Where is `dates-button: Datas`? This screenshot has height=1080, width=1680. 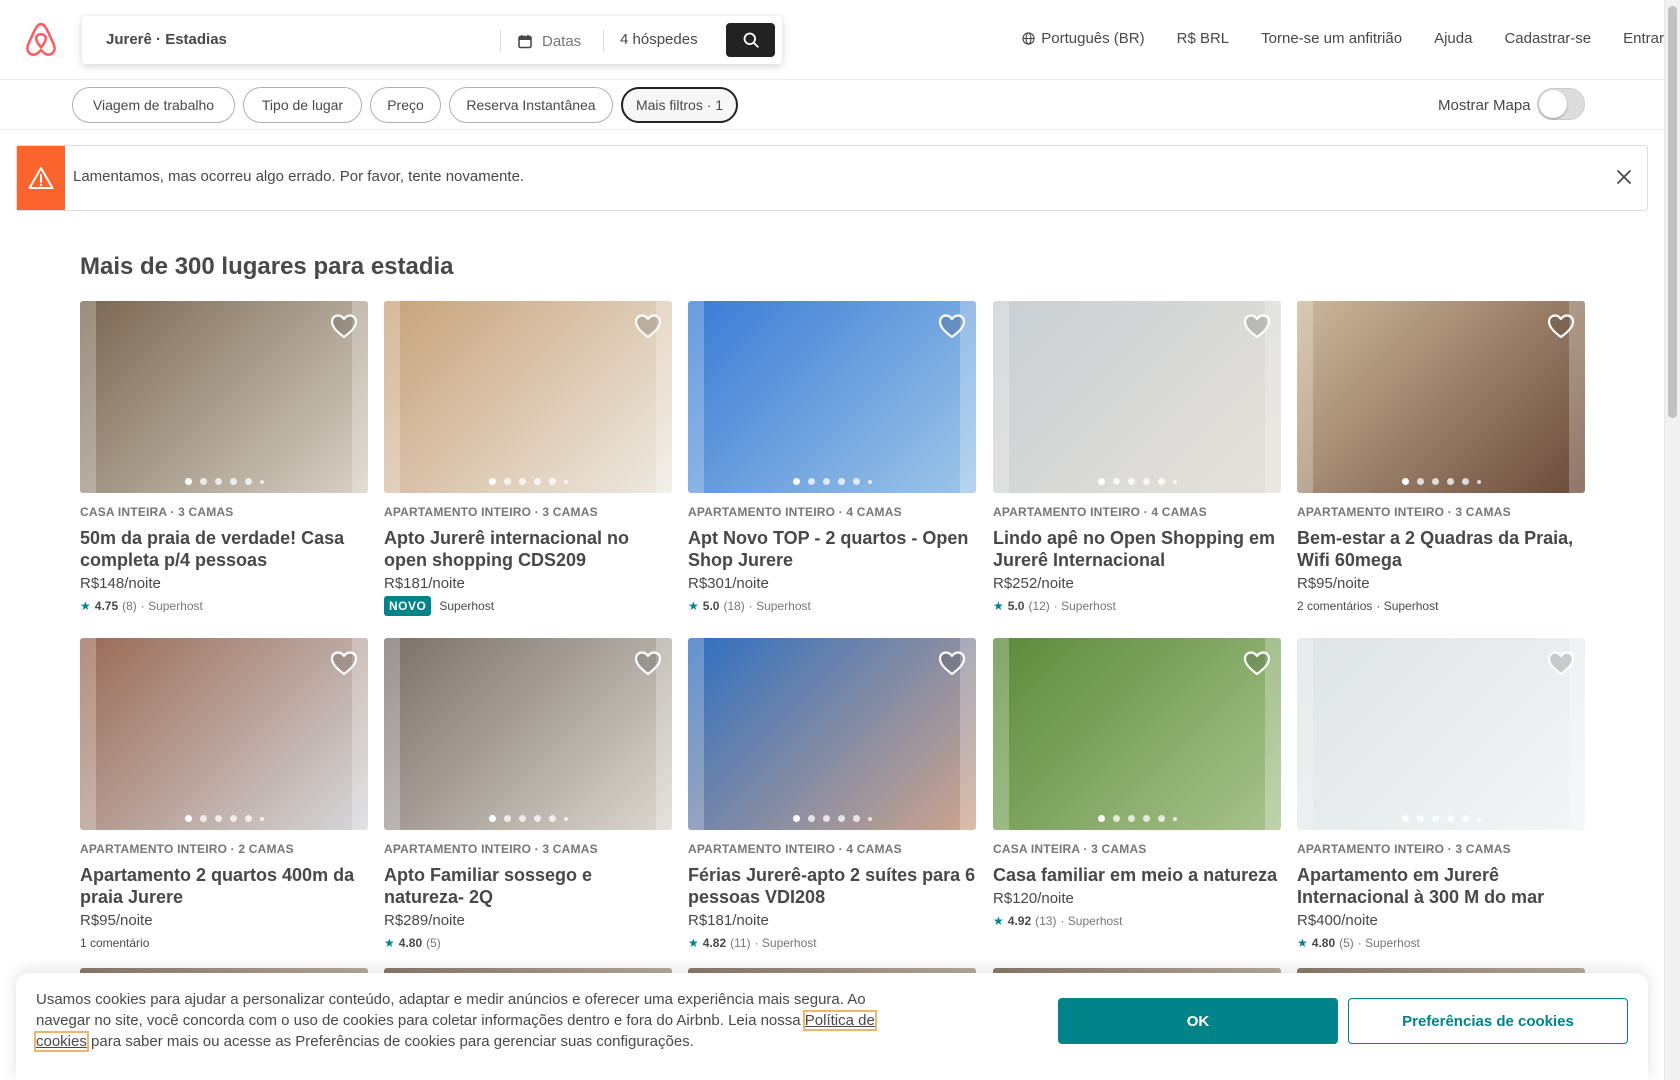 dates-button: Datas is located at coordinates (549, 41).